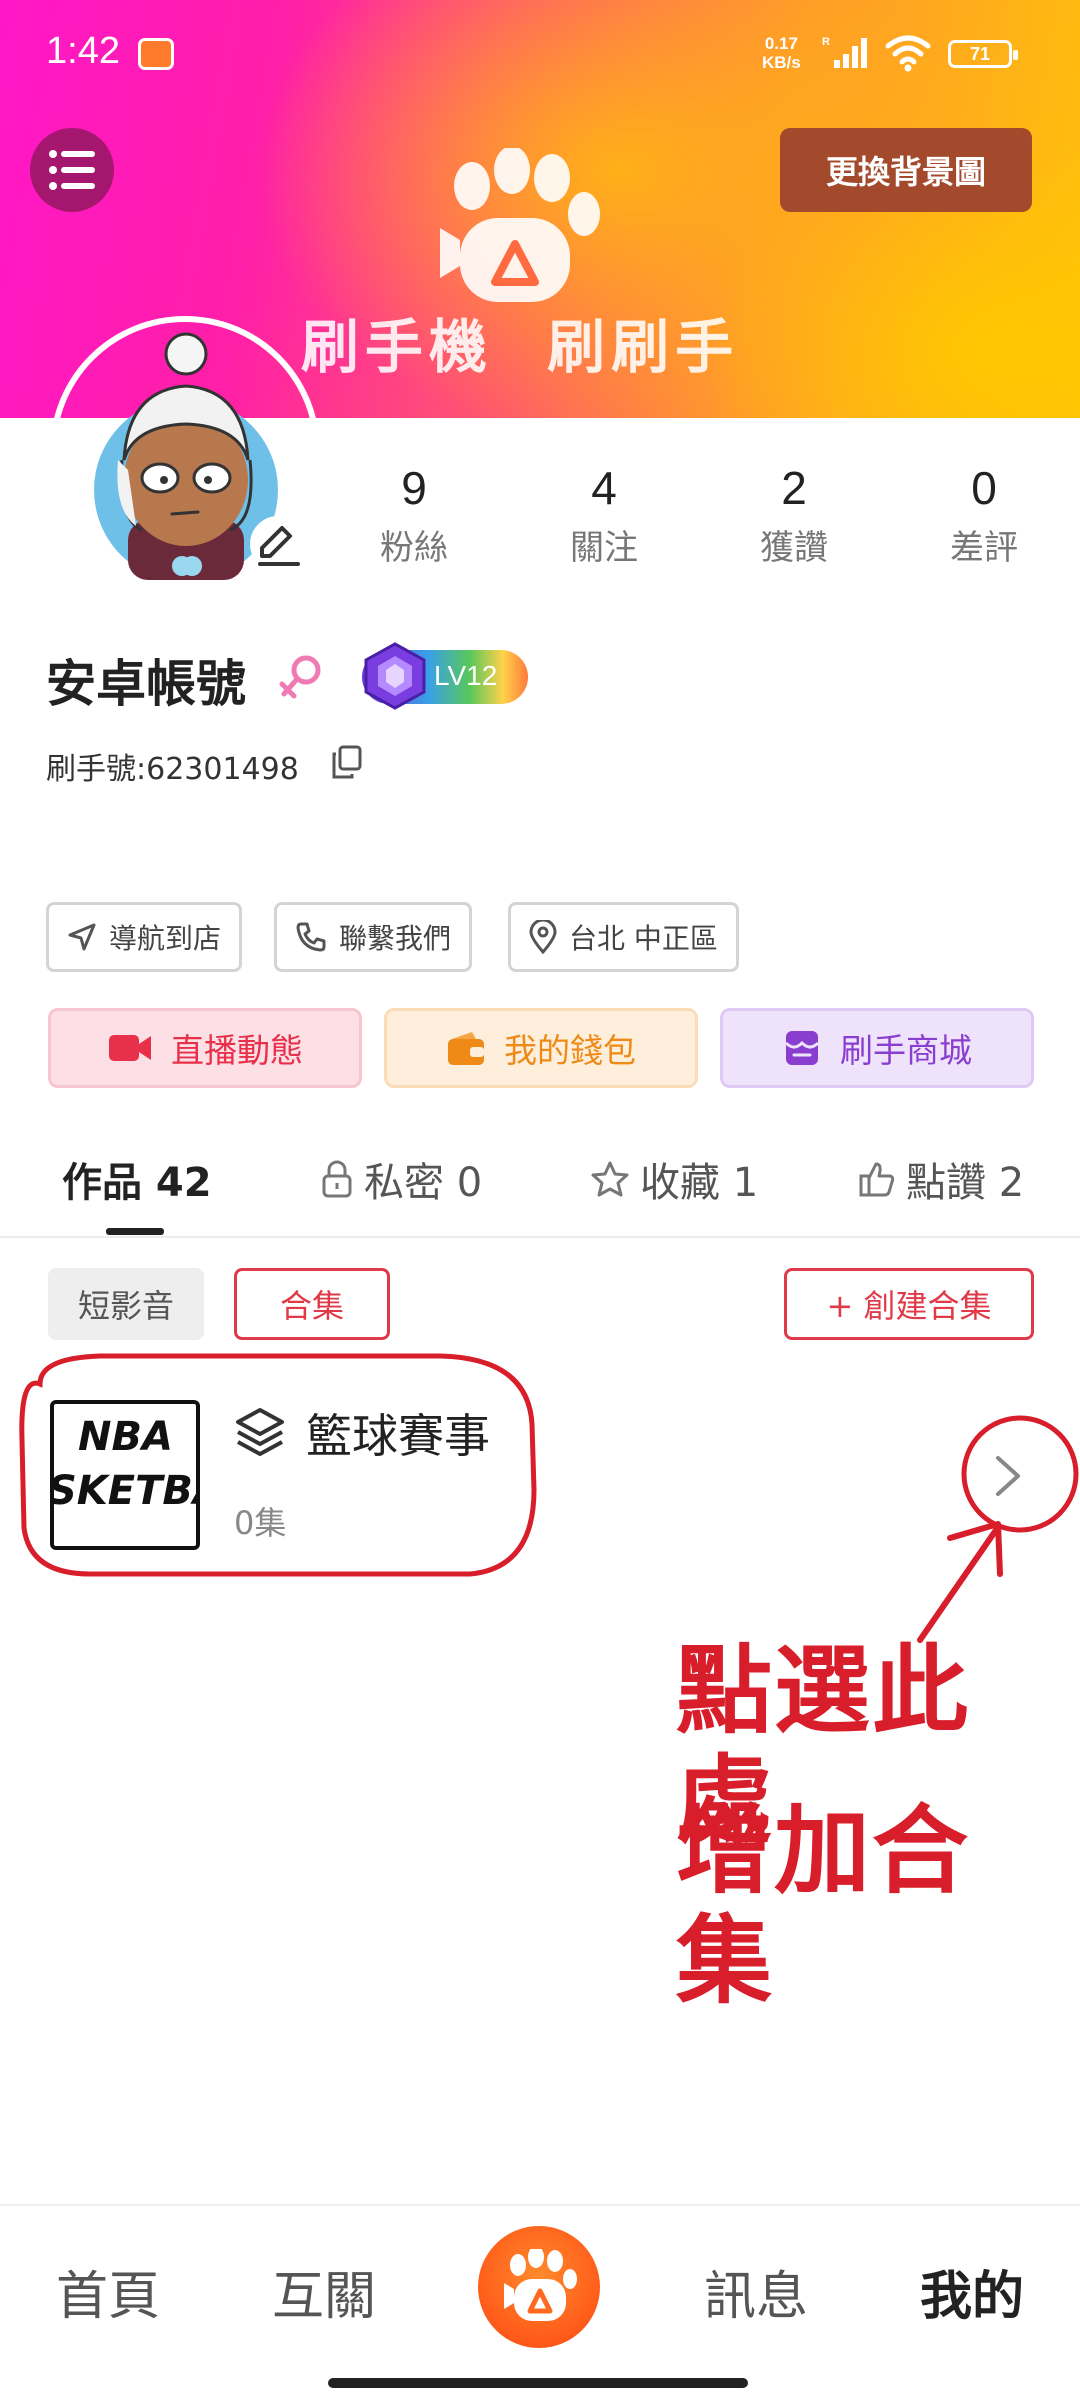 The height and width of the screenshot is (2400, 1080). I want to click on action-label: 我的錢包, so click(570, 1050).